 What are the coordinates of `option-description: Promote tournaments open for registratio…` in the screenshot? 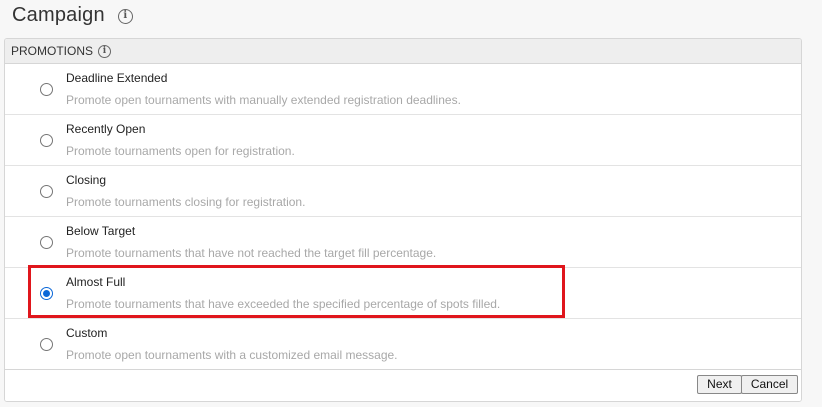 It's located at (180, 151).